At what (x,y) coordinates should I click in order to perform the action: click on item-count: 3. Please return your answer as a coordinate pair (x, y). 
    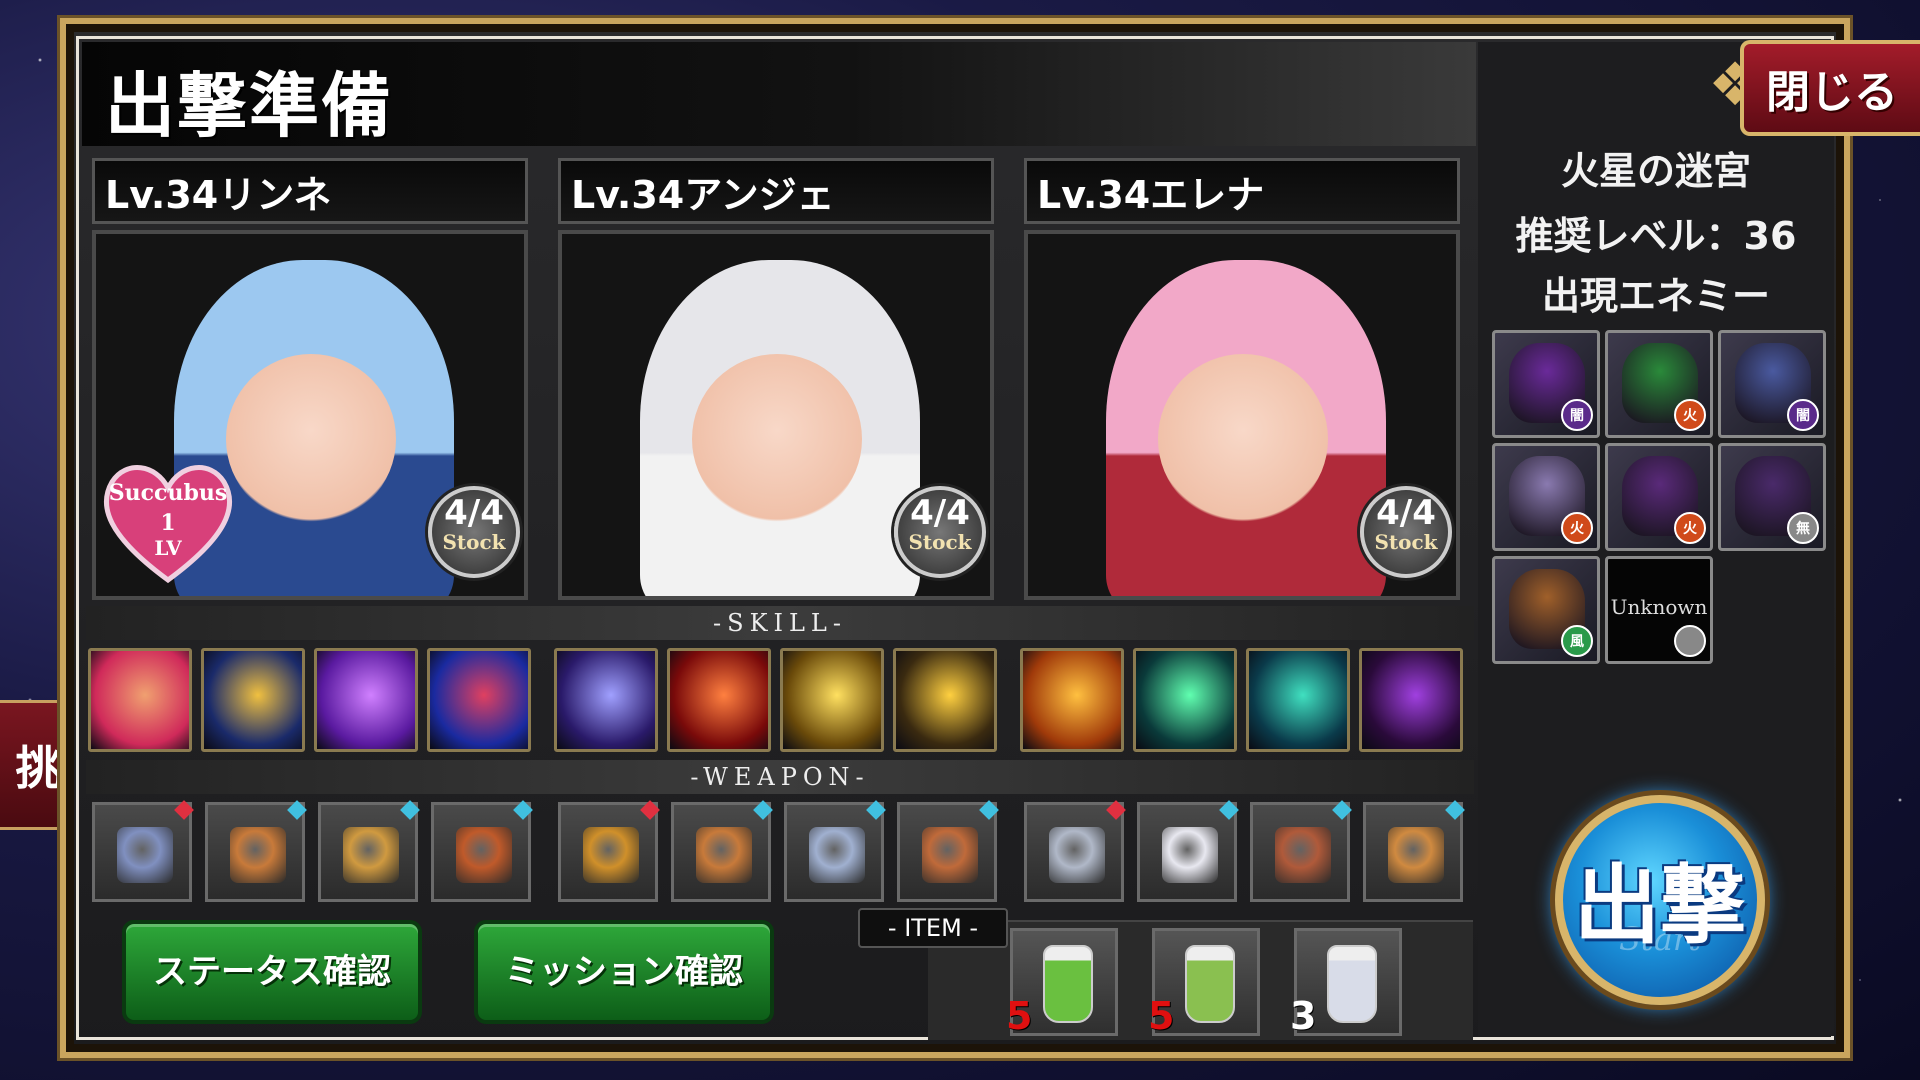
    Looking at the image, I should click on (1303, 1016).